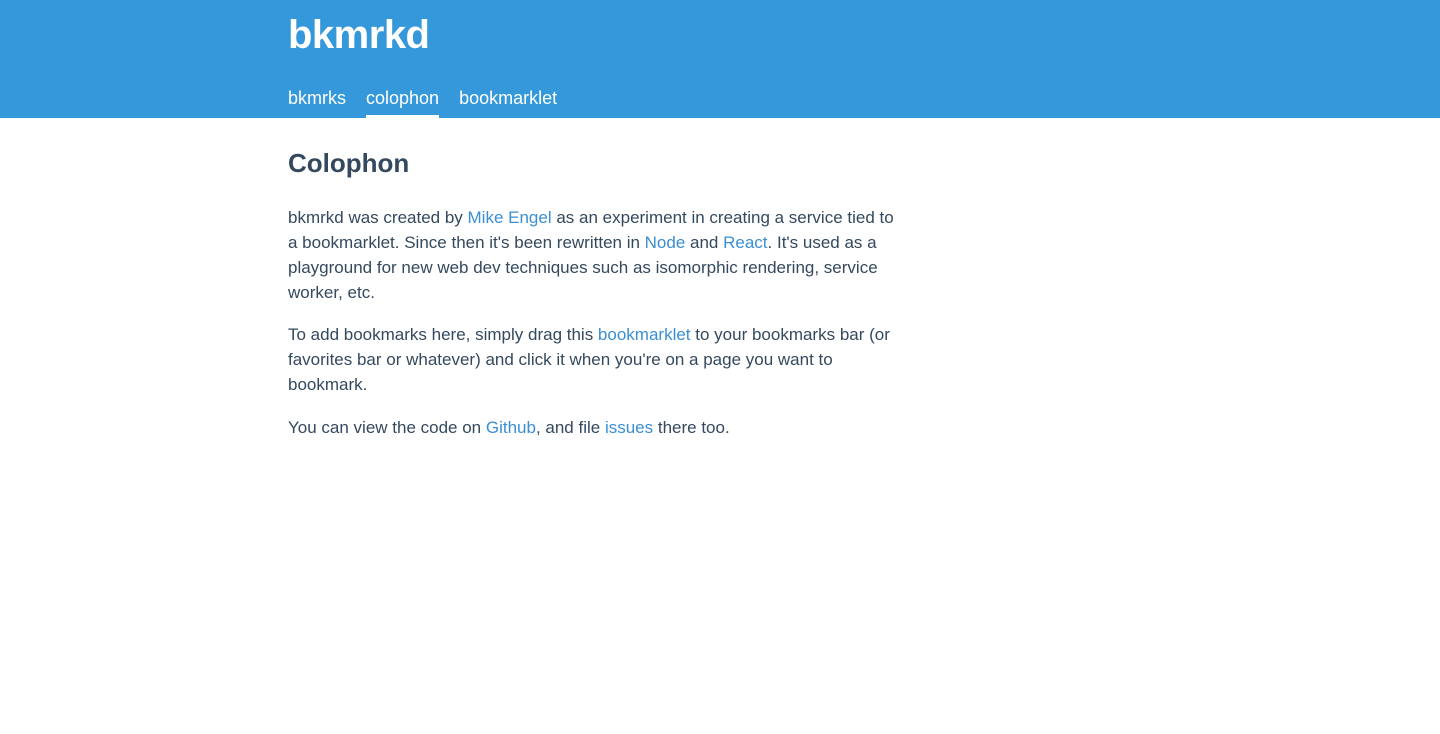  I want to click on header-inner: bkmrkd bkmrks colophon bookmarklet, so click(720, 59).